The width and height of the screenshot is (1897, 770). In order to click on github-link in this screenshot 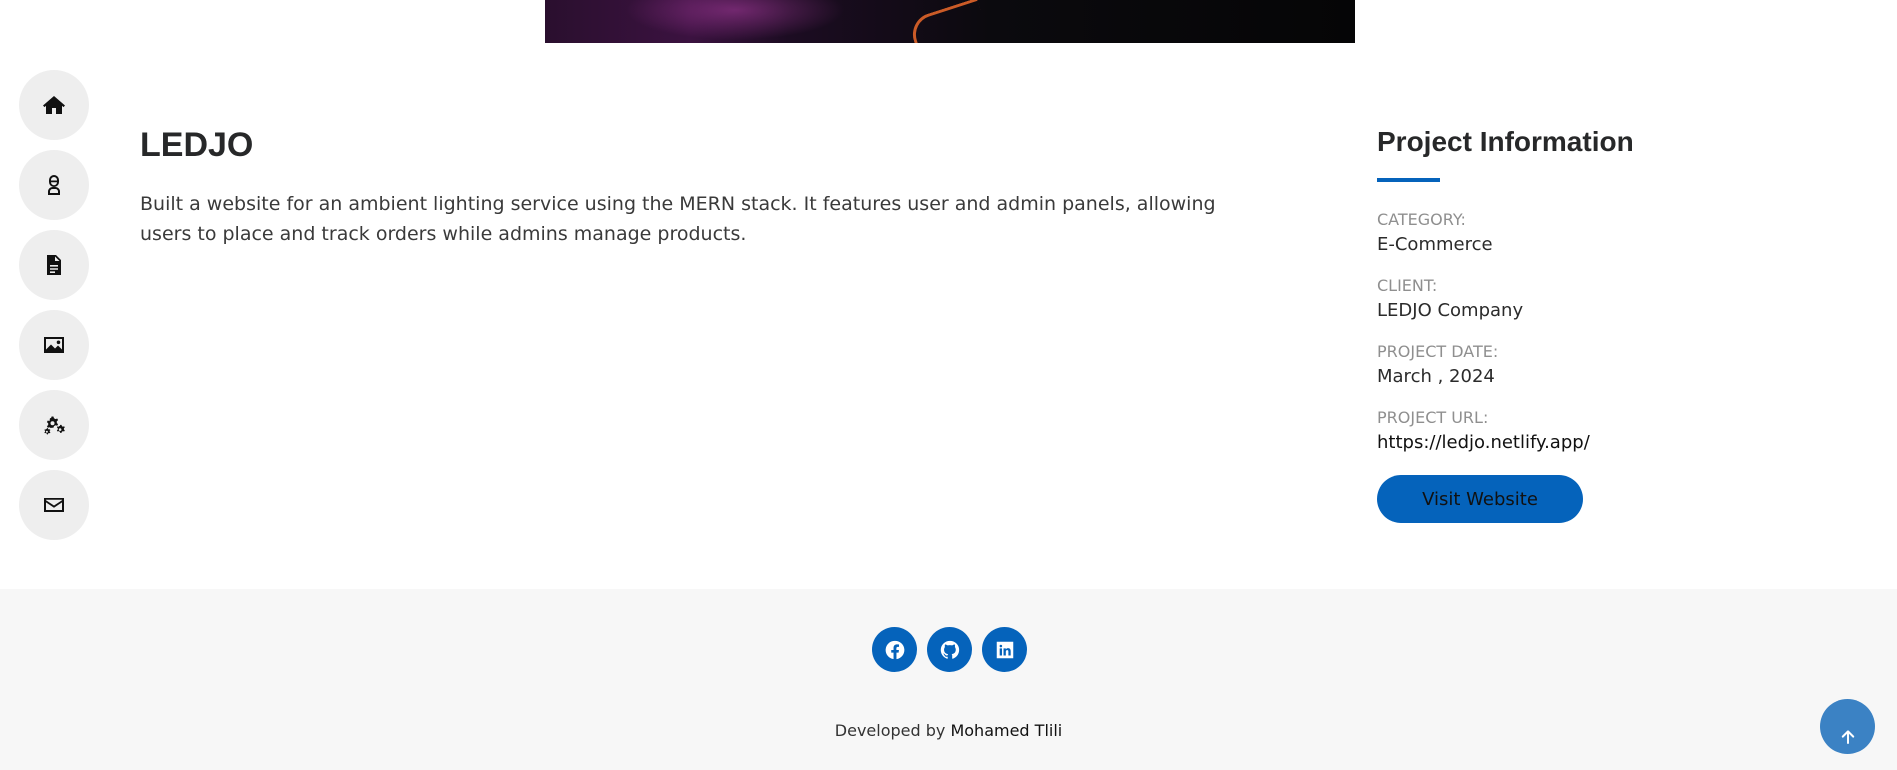, I will do `click(949, 649)`.